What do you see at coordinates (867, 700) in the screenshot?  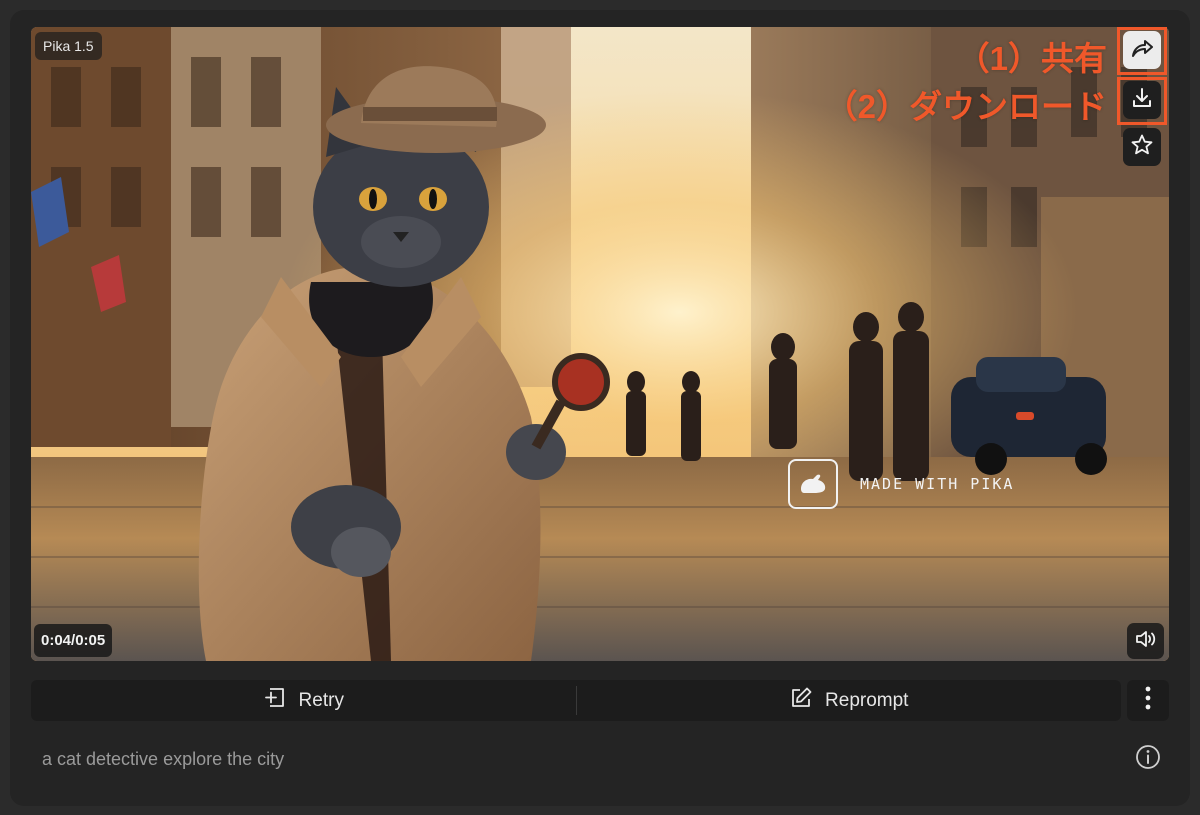 I see `reprompt-label: Reprompt` at bounding box center [867, 700].